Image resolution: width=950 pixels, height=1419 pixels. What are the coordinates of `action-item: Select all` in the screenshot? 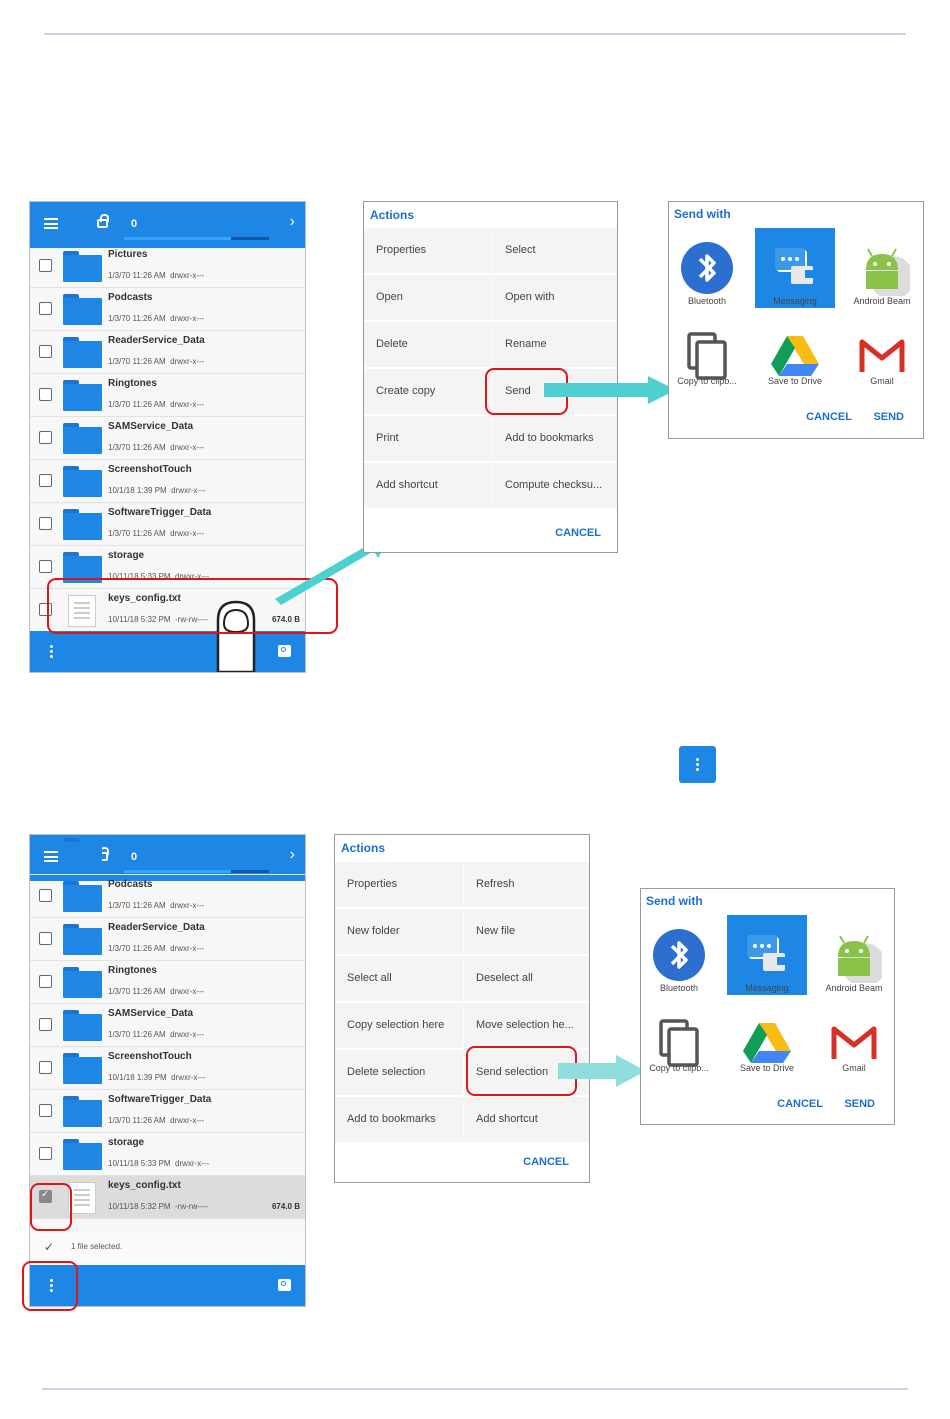 It's located at (369, 978).